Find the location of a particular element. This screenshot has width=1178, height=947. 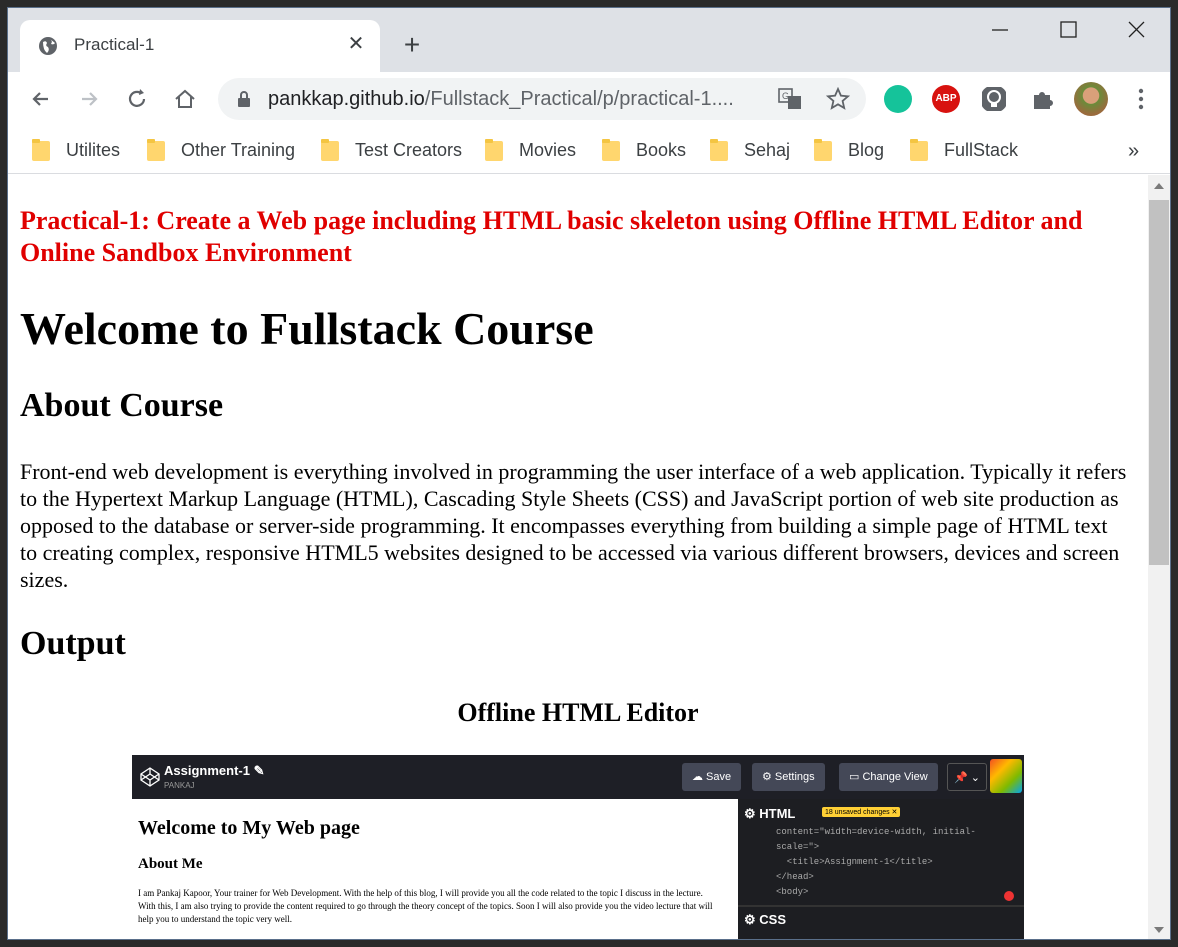

codepen-logo-icon is located at coordinates (150, 777).